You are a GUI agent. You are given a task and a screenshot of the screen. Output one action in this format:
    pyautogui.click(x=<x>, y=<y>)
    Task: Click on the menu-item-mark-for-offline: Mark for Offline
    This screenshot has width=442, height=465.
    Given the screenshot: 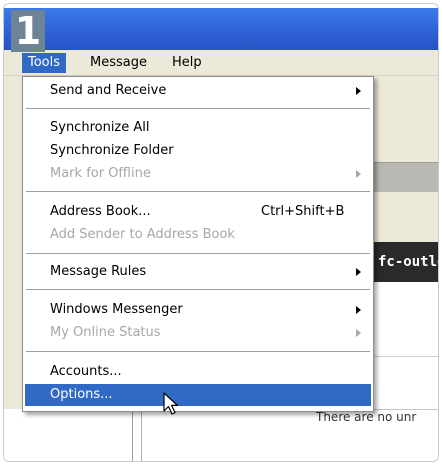 What is the action you would take?
    pyautogui.click(x=198, y=174)
    